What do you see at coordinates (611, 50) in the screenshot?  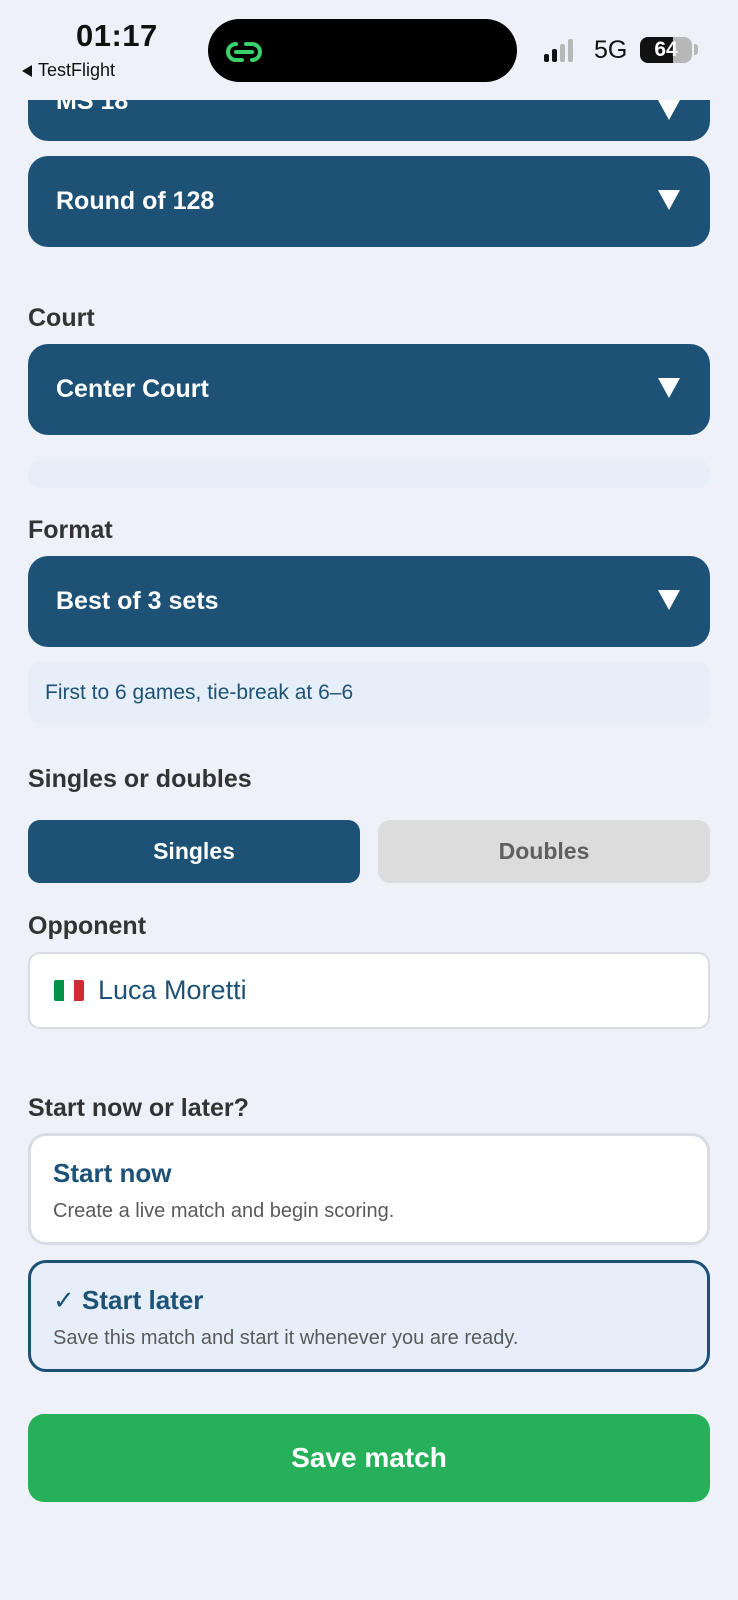 I see `network-type: 5G` at bounding box center [611, 50].